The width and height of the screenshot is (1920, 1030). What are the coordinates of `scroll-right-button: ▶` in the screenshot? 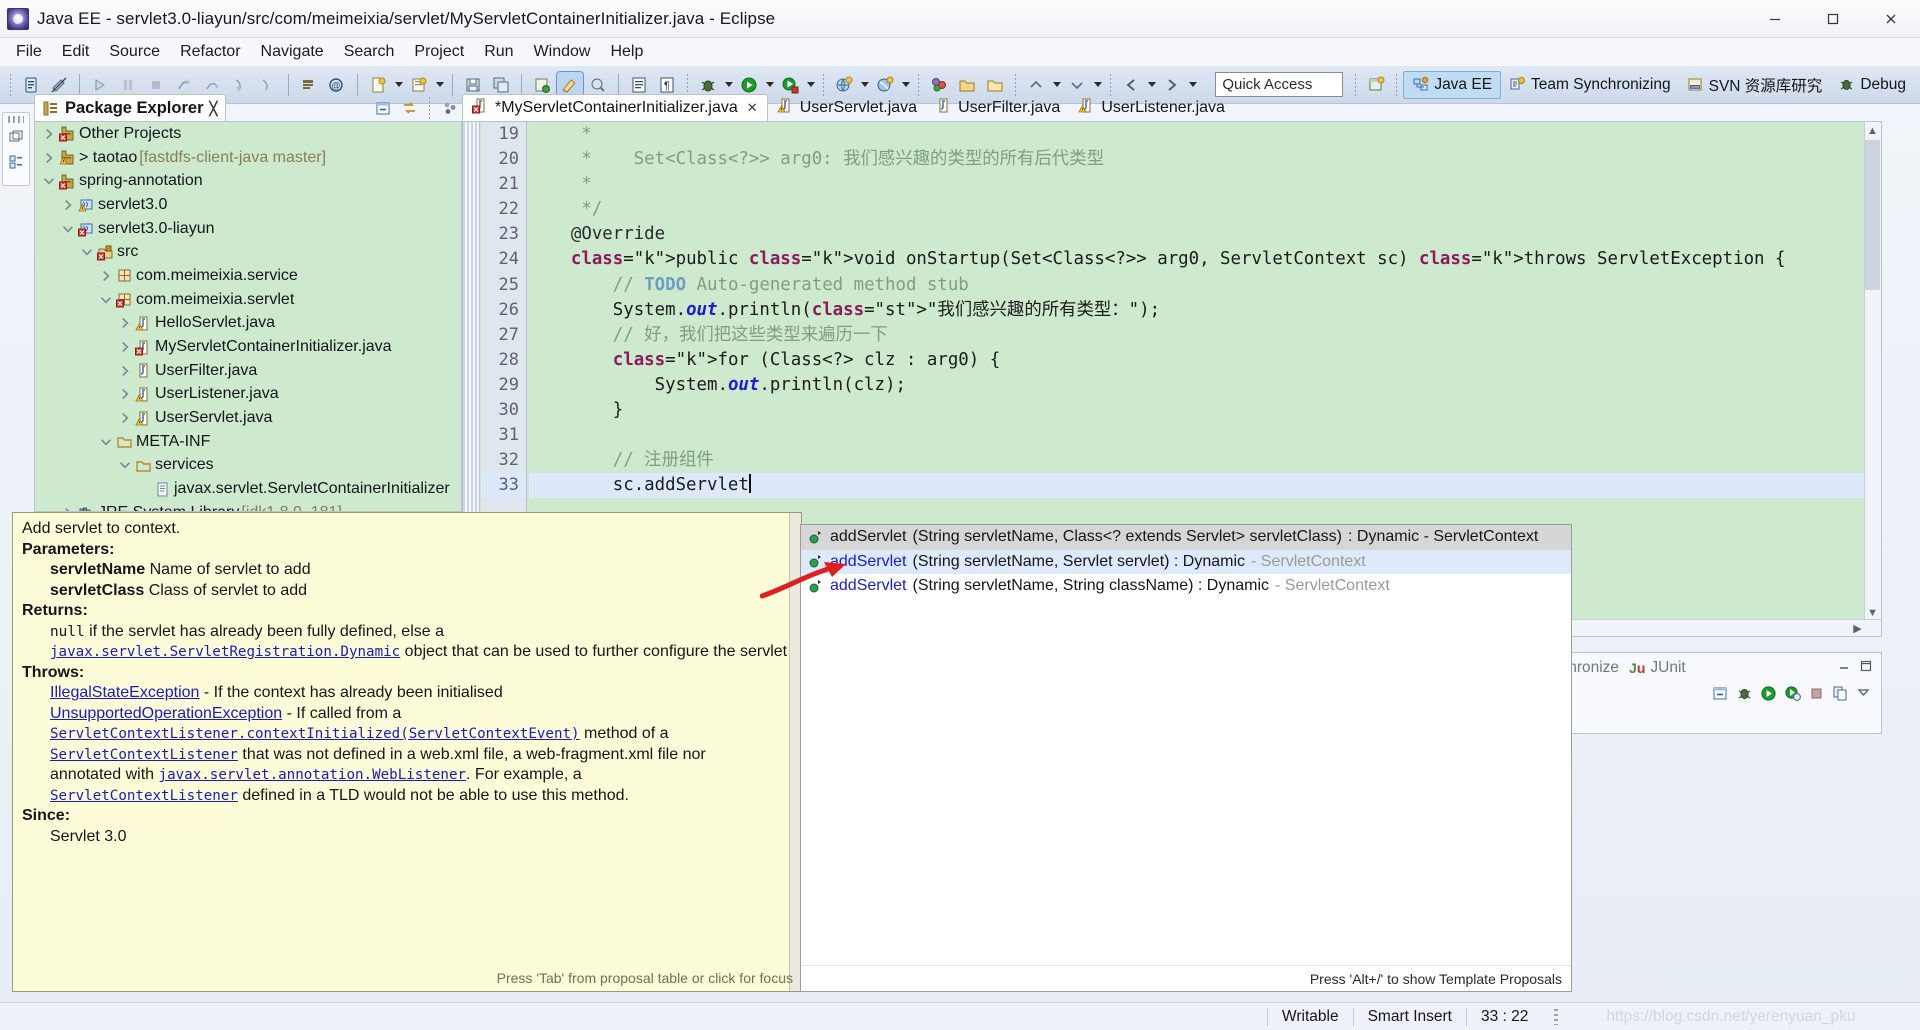 It's located at (1857, 628).